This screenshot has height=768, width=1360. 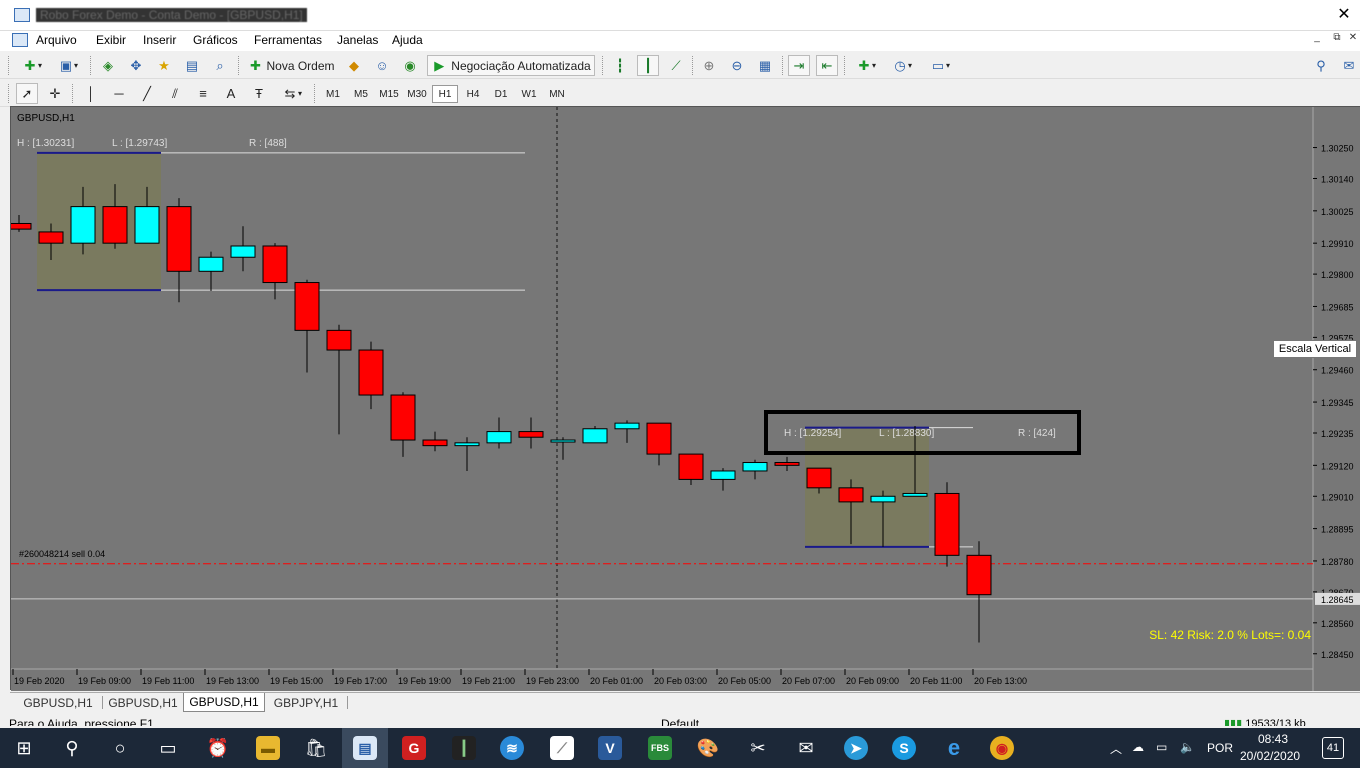 I want to click on tile-windows-button: ▦, so click(x=765, y=65).